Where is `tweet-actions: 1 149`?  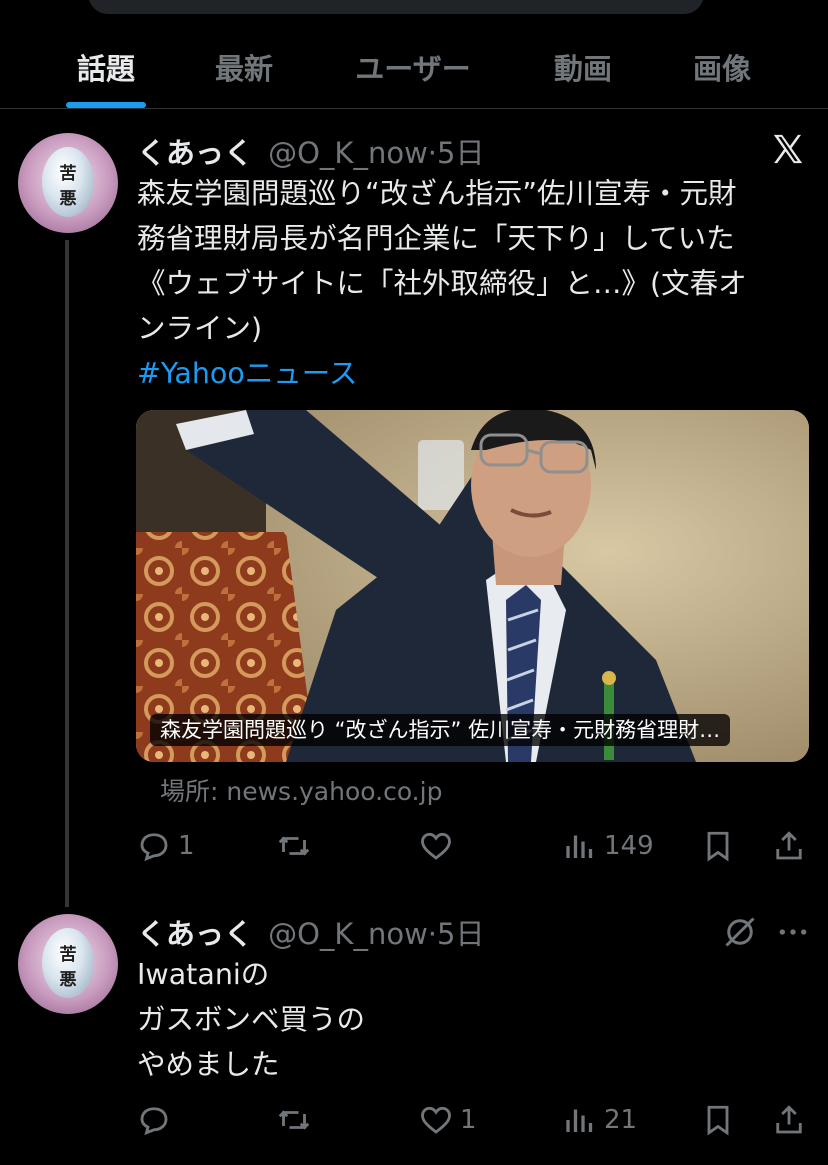
tweet-actions: 1 149 is located at coordinates (414, 846).